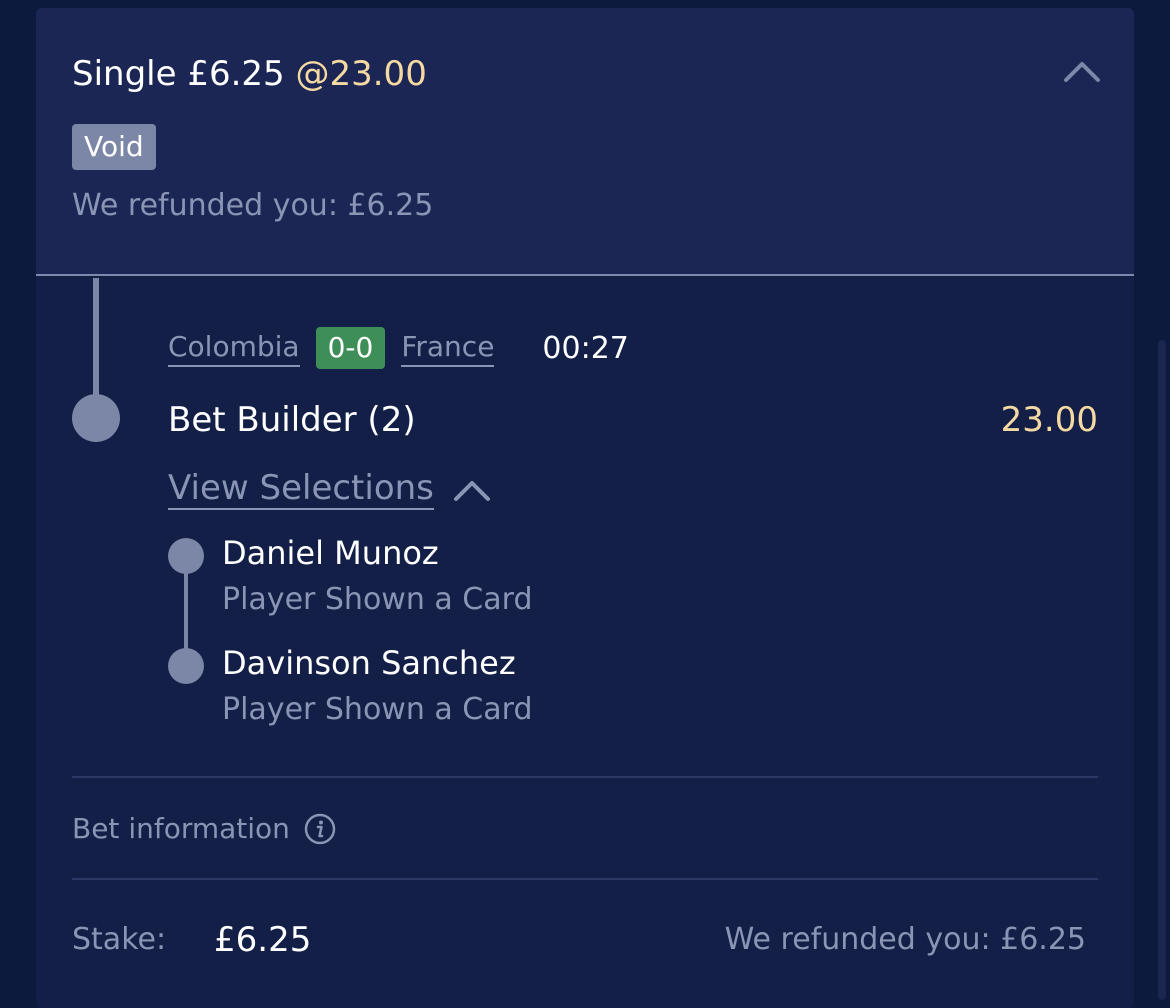  Describe the element at coordinates (585, 348) in the screenshot. I see `match-clock: 00:27` at that location.